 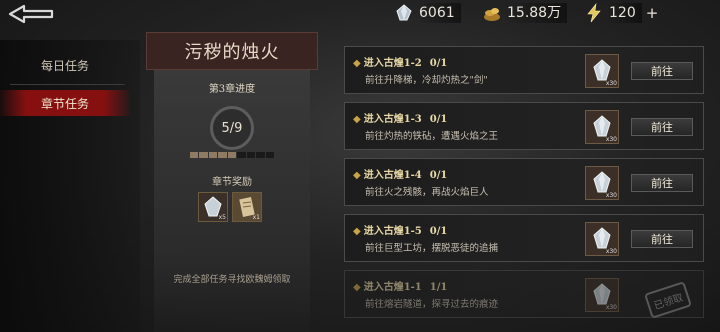 I want to click on task-title: ◆ 进入古煌1-3 0/1, so click(x=400, y=117).